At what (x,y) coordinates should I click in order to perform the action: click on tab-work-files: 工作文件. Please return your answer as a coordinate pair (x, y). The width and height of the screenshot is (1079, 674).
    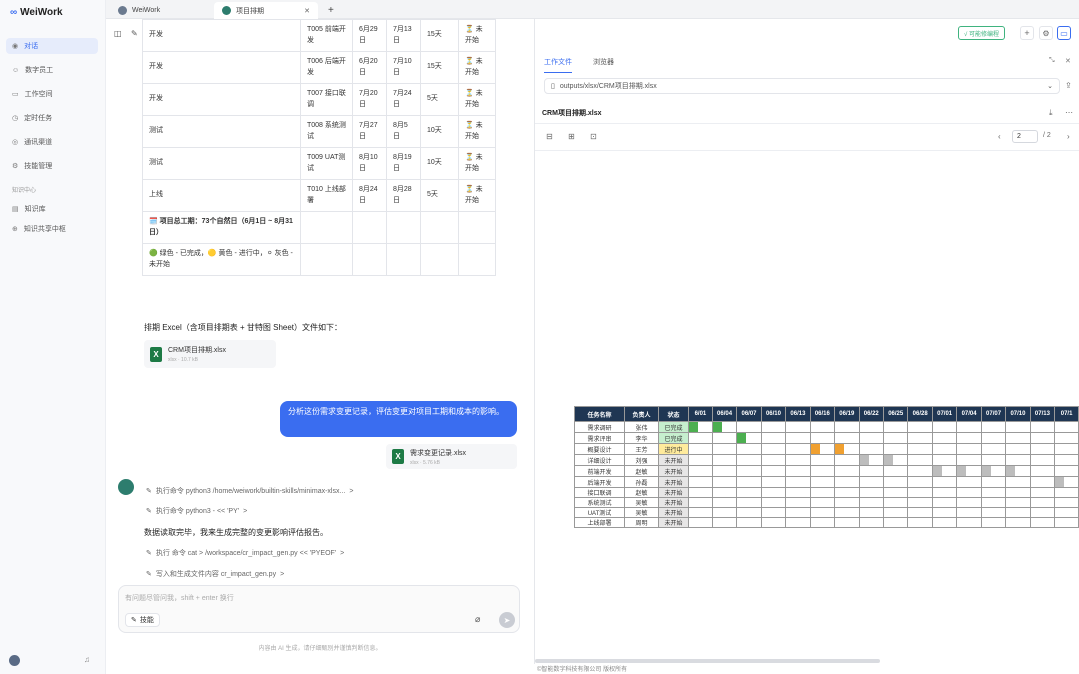
    Looking at the image, I should click on (558, 65).